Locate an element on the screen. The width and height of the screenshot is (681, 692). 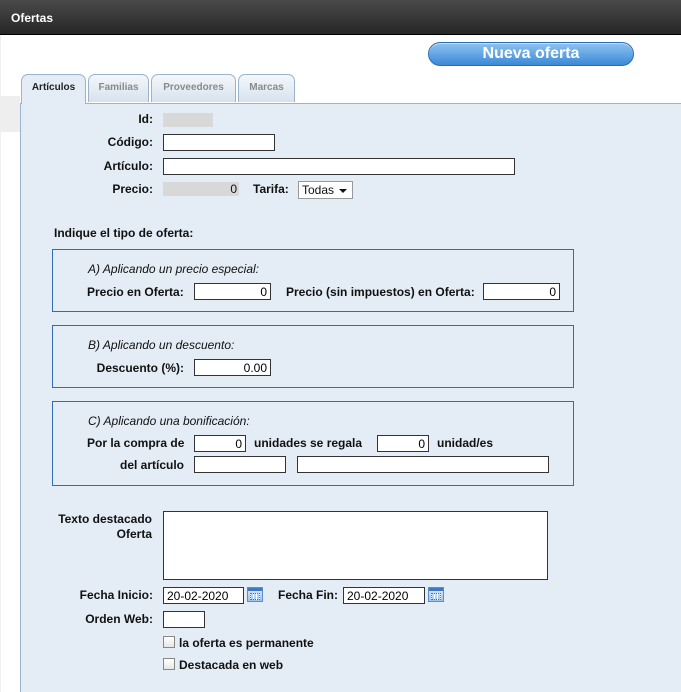
por-compra-label: Por la compra de is located at coordinates (136, 443).